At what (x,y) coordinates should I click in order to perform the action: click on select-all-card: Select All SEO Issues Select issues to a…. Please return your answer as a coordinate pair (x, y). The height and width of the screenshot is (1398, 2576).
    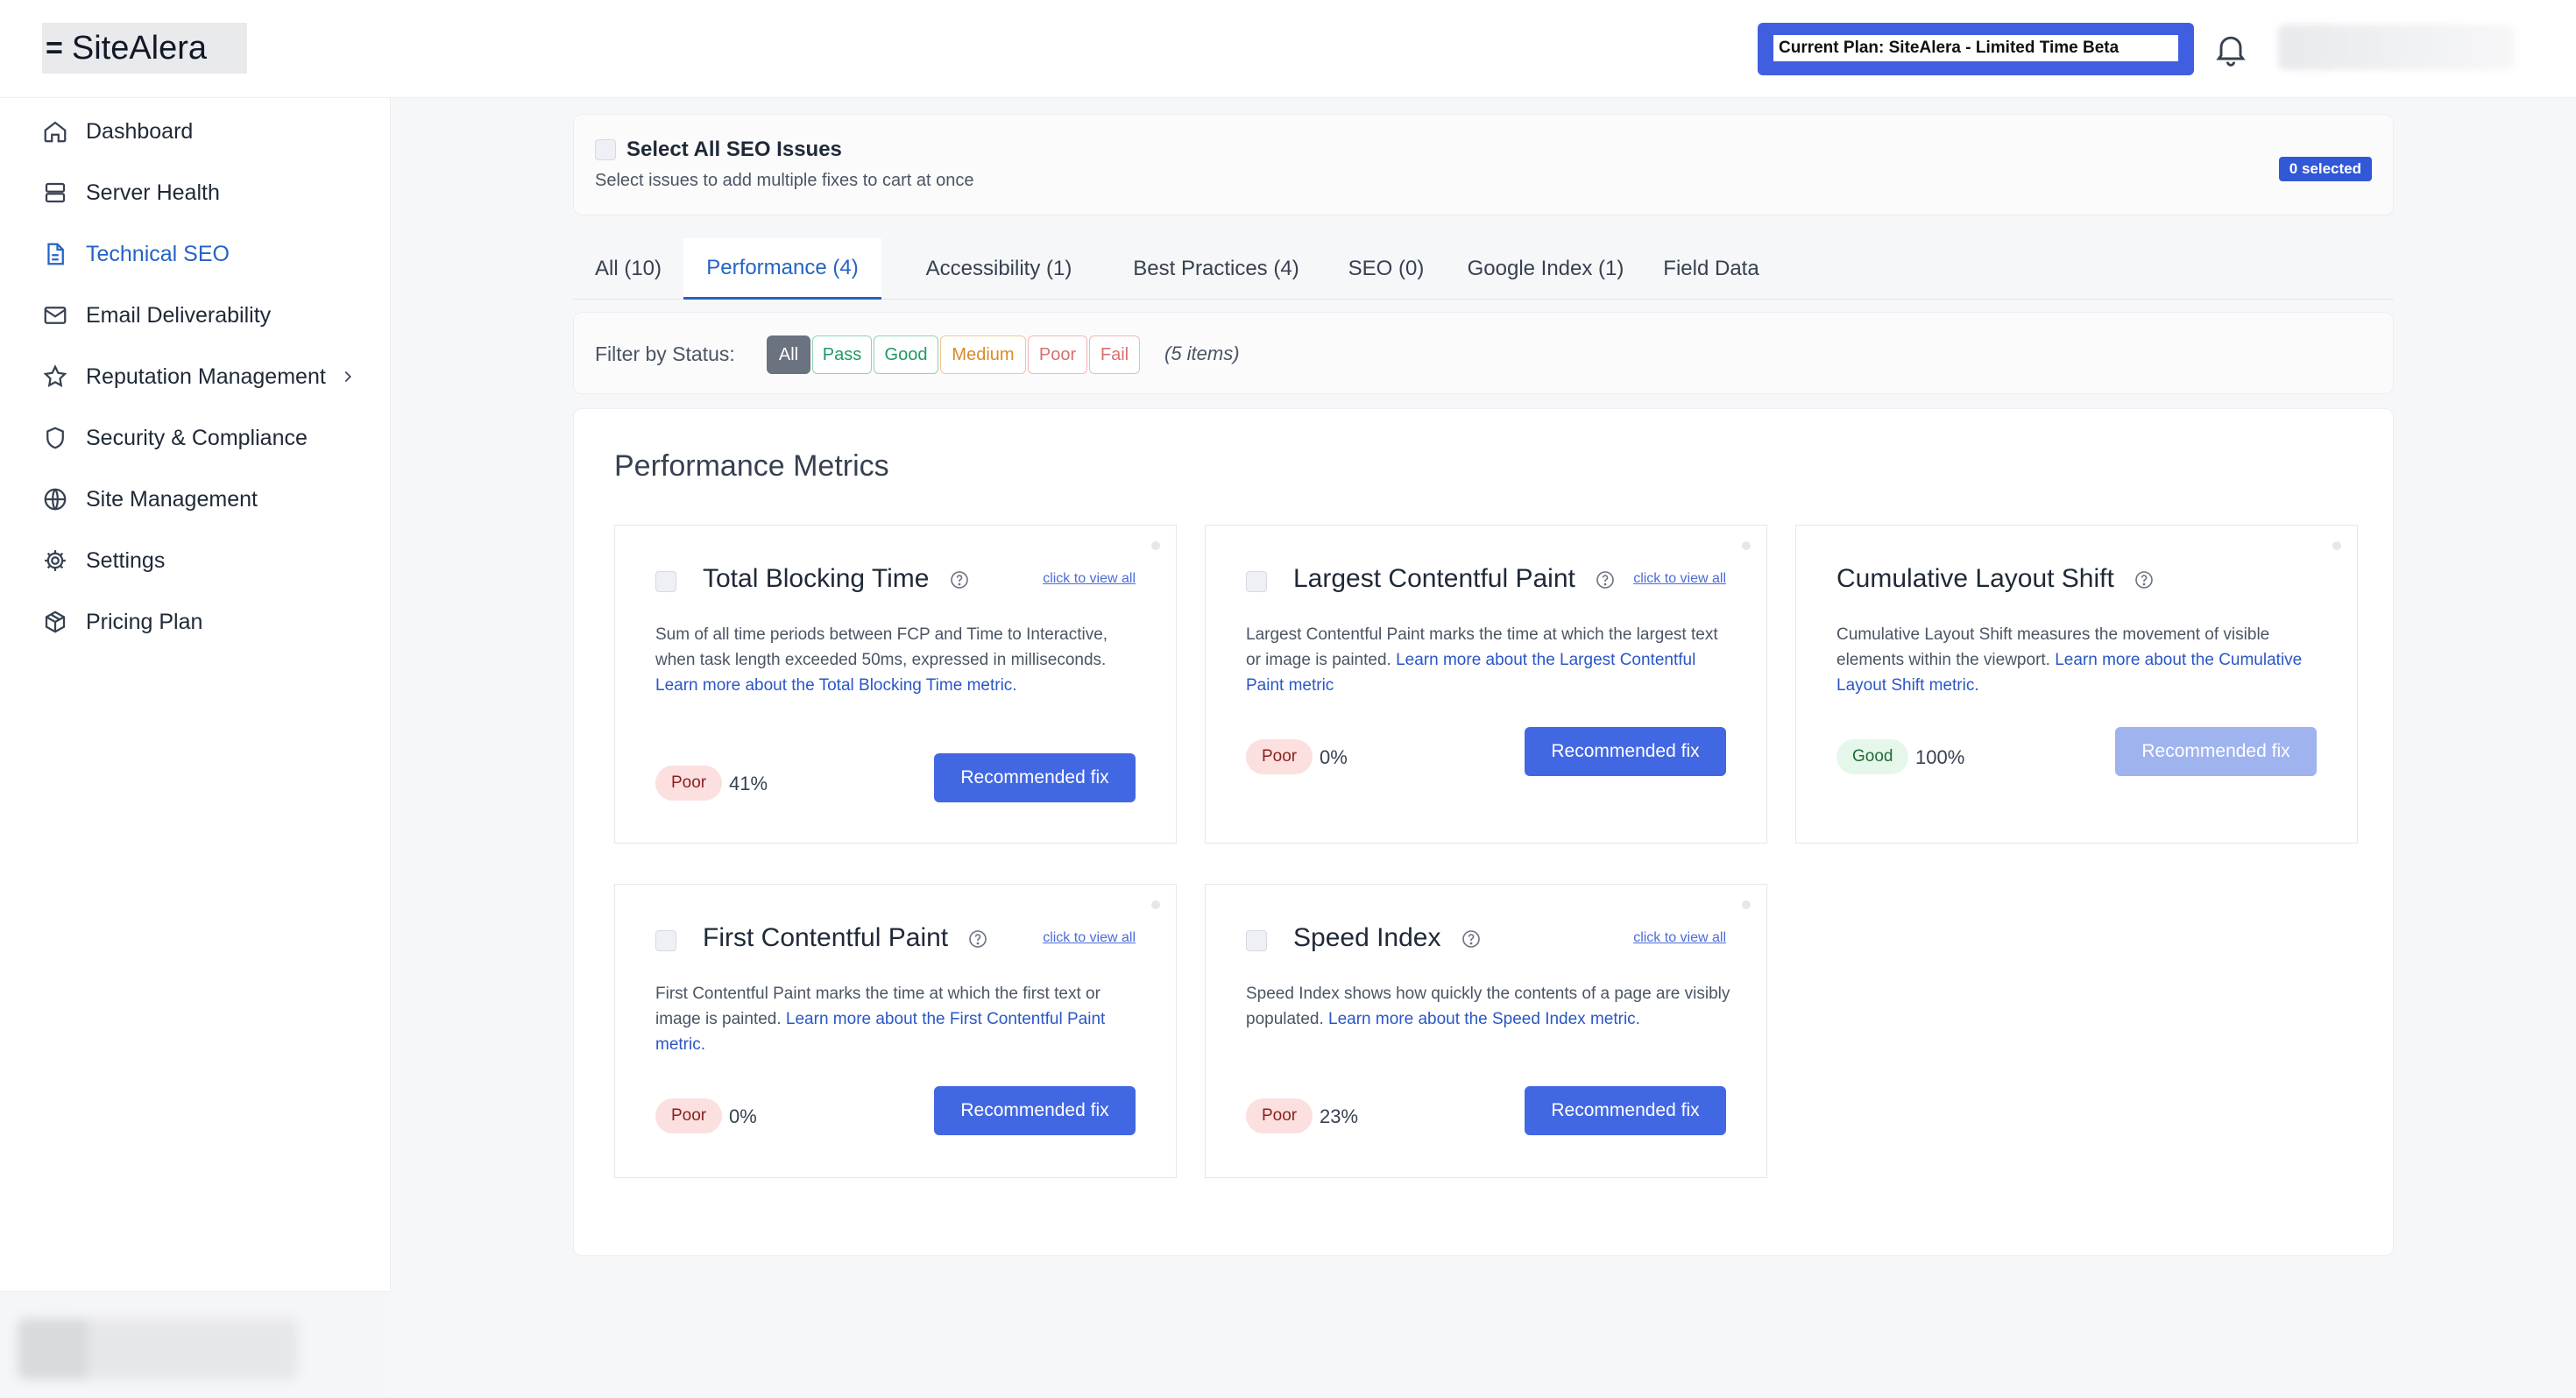
    Looking at the image, I should click on (1483, 164).